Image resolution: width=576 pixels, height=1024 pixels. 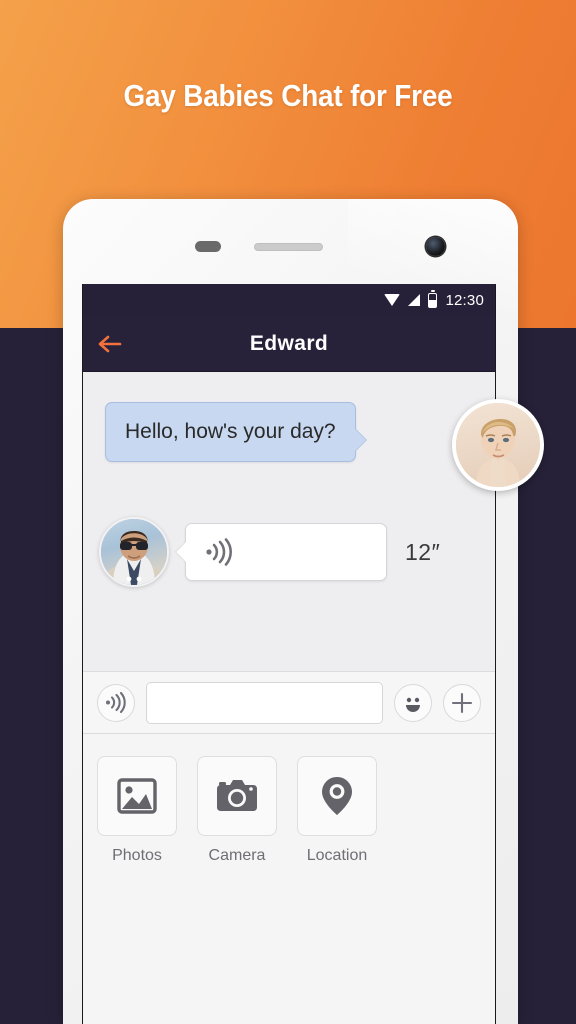 What do you see at coordinates (337, 796) in the screenshot?
I see `location-pin-icon` at bounding box center [337, 796].